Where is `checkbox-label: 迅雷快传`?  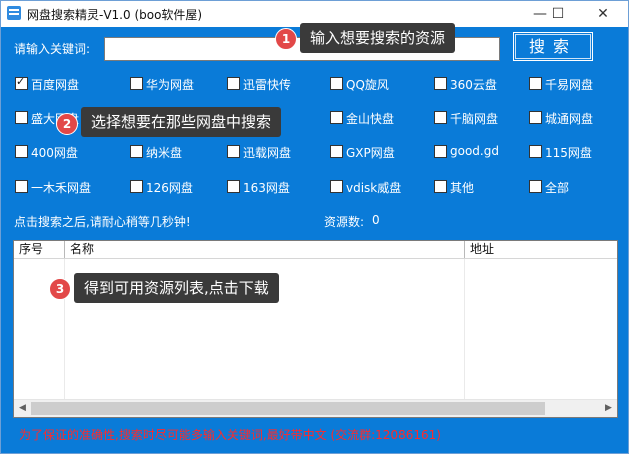 checkbox-label: 迅雷快传 is located at coordinates (267, 85).